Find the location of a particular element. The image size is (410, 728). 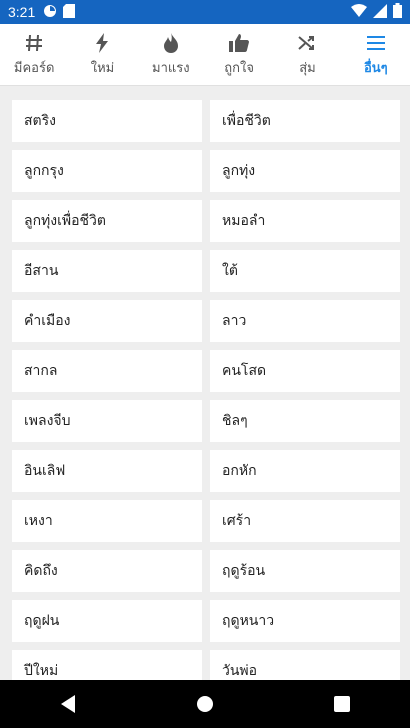

sd-card-icon is located at coordinates (69, 12).